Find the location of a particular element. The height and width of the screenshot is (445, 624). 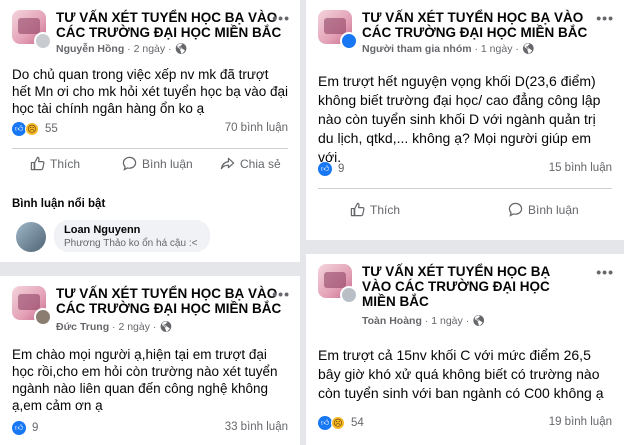

comment-count: 19 bình luận is located at coordinates (580, 422).